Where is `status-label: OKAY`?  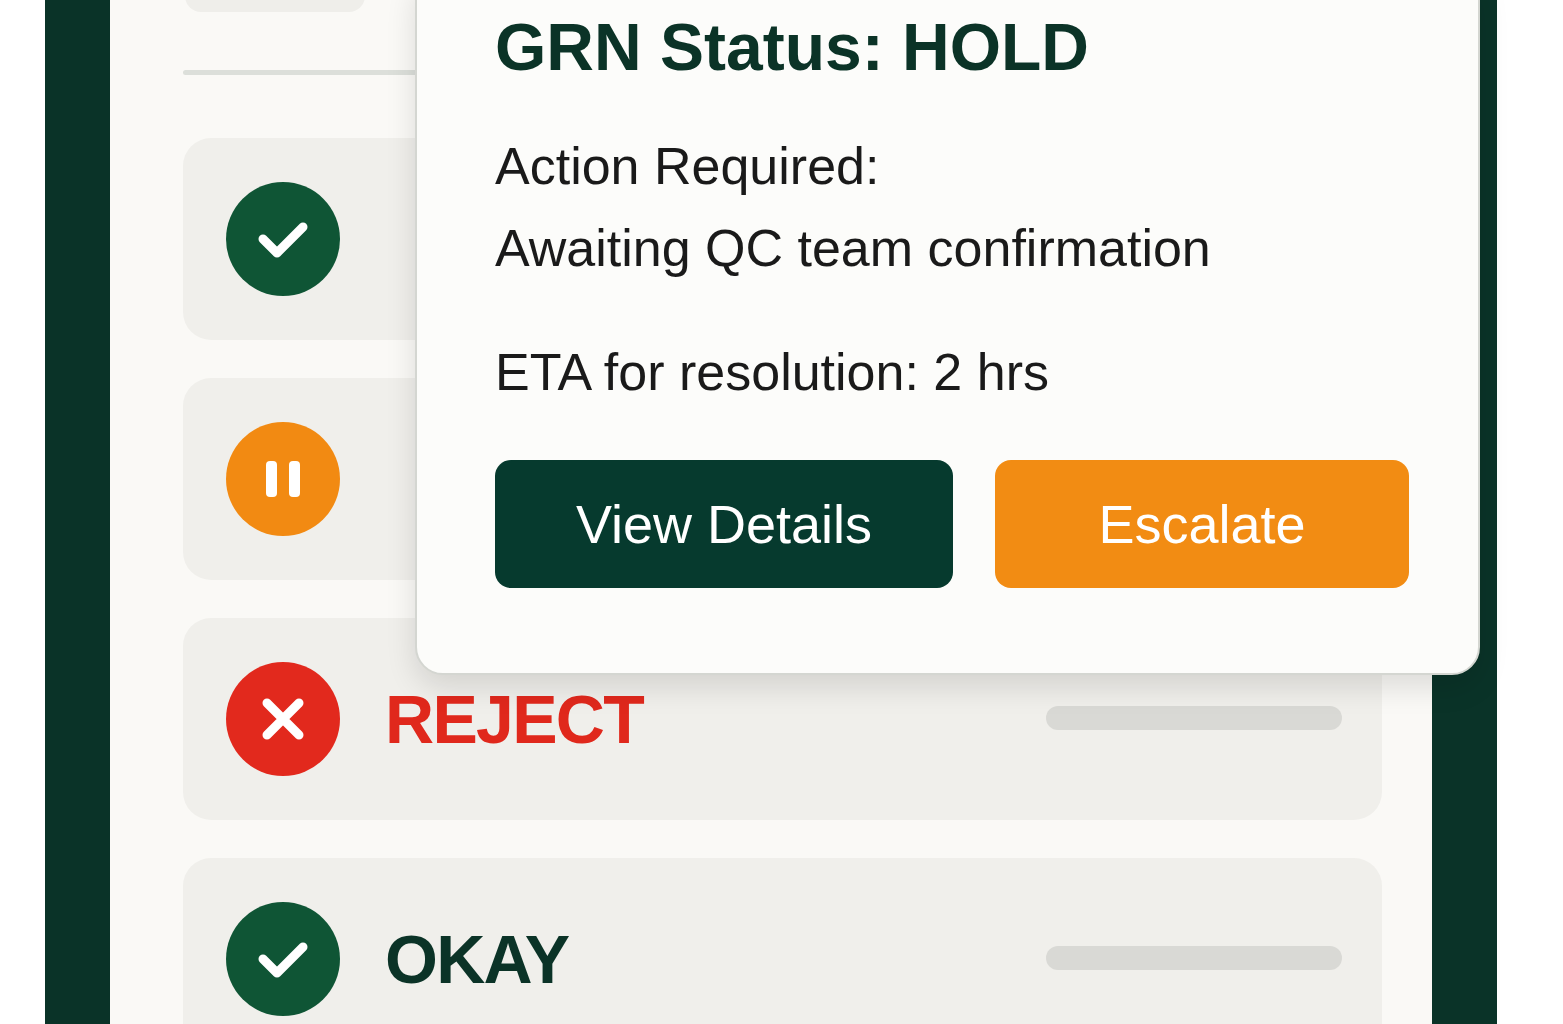
status-label: OKAY is located at coordinates (477, 959).